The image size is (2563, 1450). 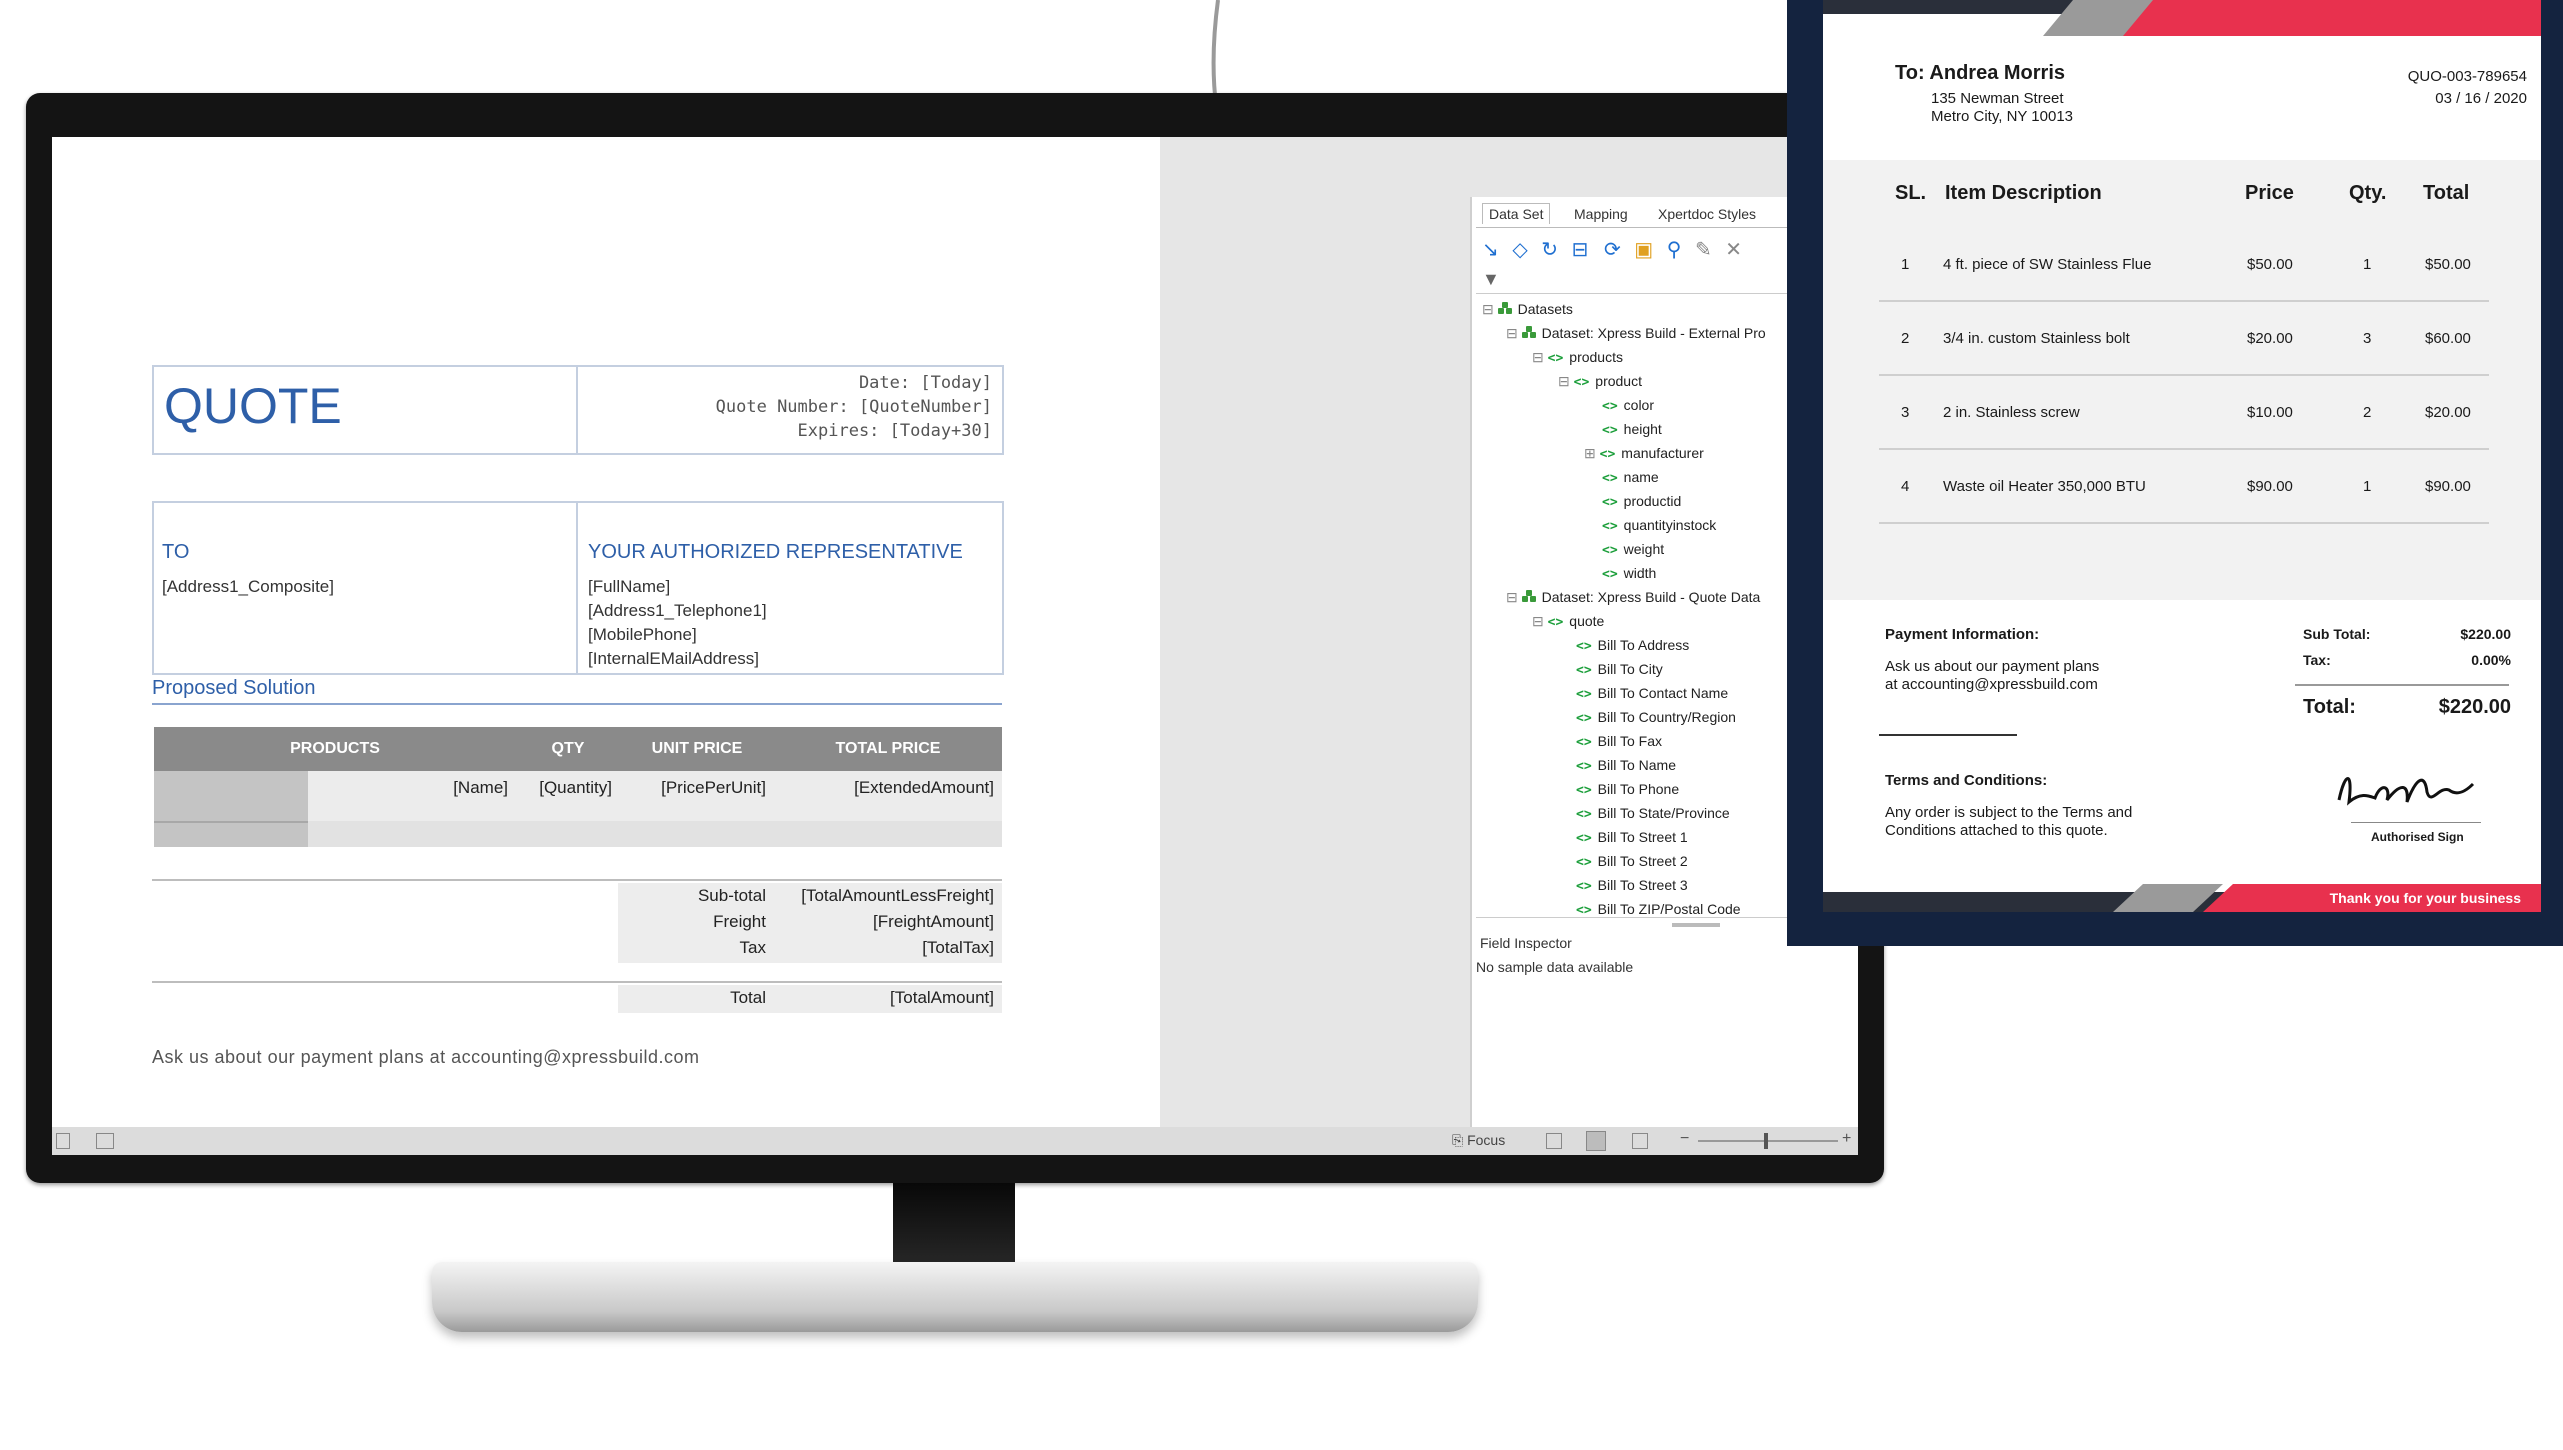 I want to click on close-icon: ✕, so click(x=1733, y=250).